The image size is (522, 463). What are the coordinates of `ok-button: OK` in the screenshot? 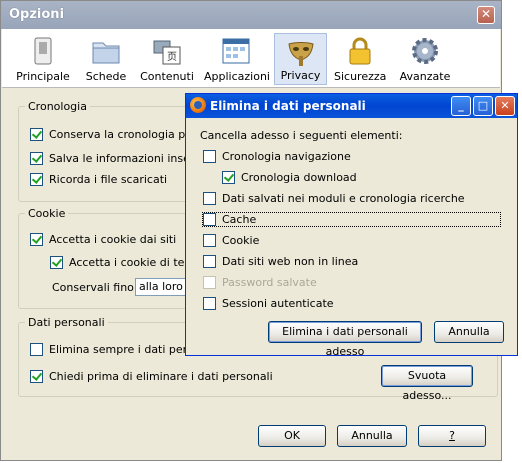 It's located at (292, 436).